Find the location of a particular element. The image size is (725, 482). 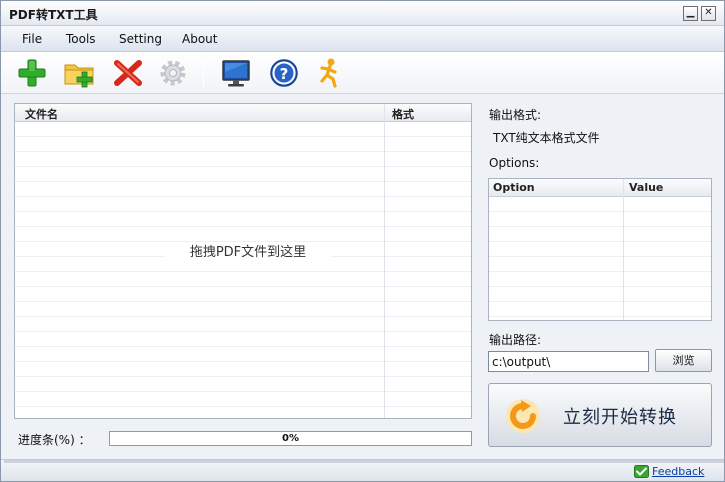

remove-icon is located at coordinates (128, 73).